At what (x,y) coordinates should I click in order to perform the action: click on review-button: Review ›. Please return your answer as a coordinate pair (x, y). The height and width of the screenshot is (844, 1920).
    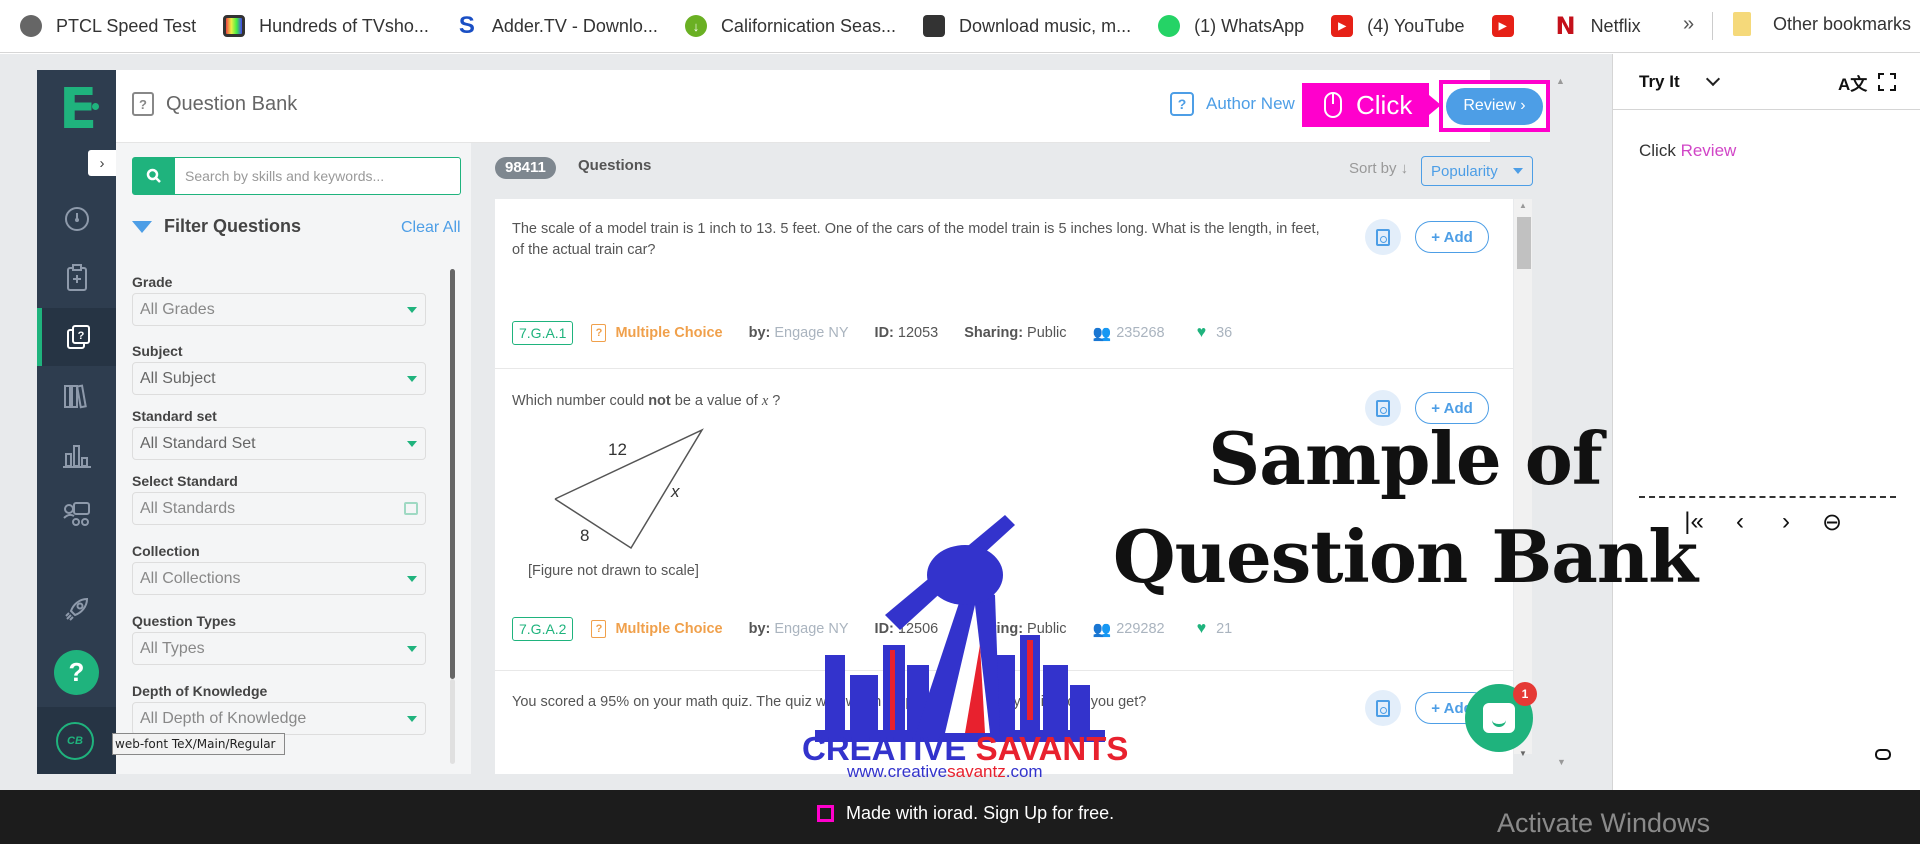
    Looking at the image, I should click on (1494, 106).